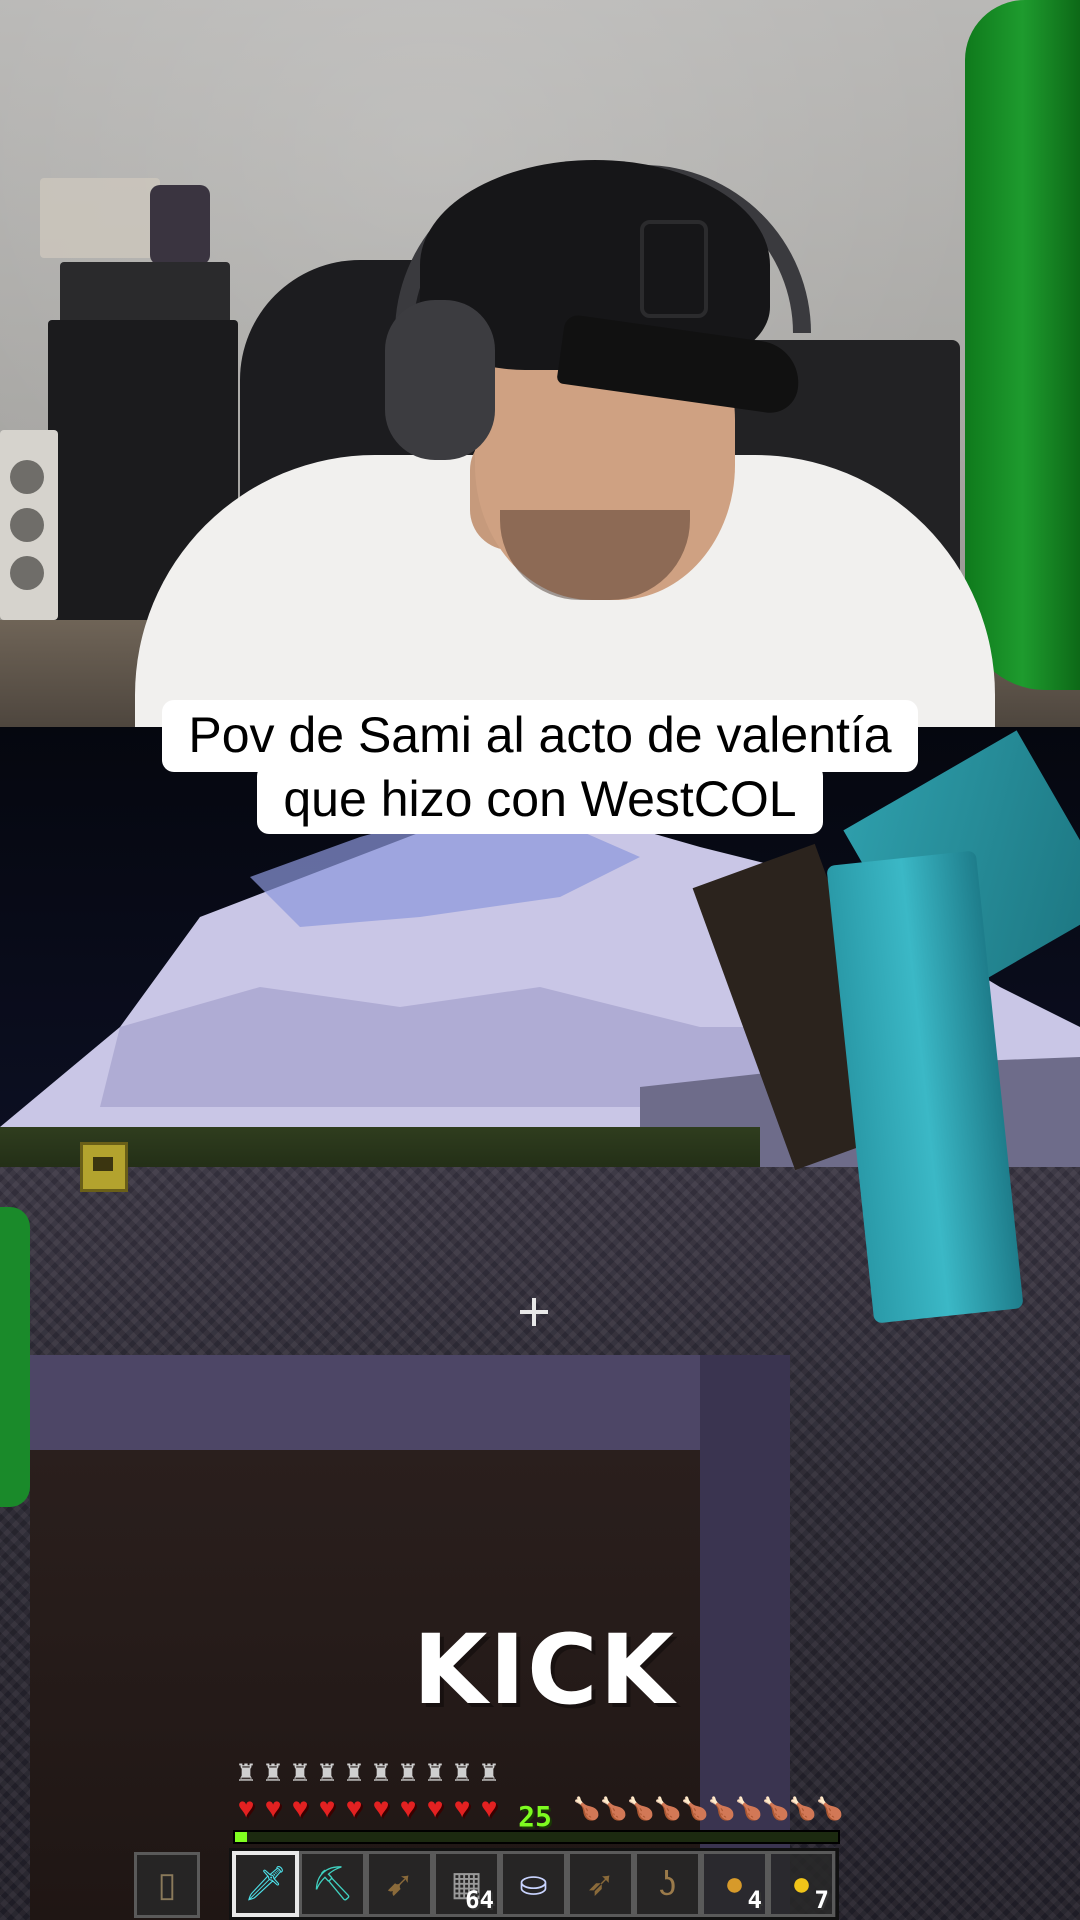  I want to click on block-side, so click(745, 1637).